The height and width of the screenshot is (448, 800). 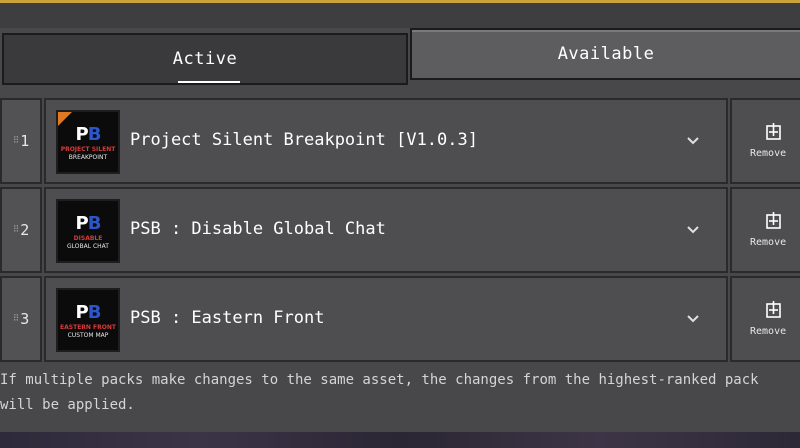 I want to click on thumb-subcaption: GLOBAL CHAT, so click(x=88, y=246).